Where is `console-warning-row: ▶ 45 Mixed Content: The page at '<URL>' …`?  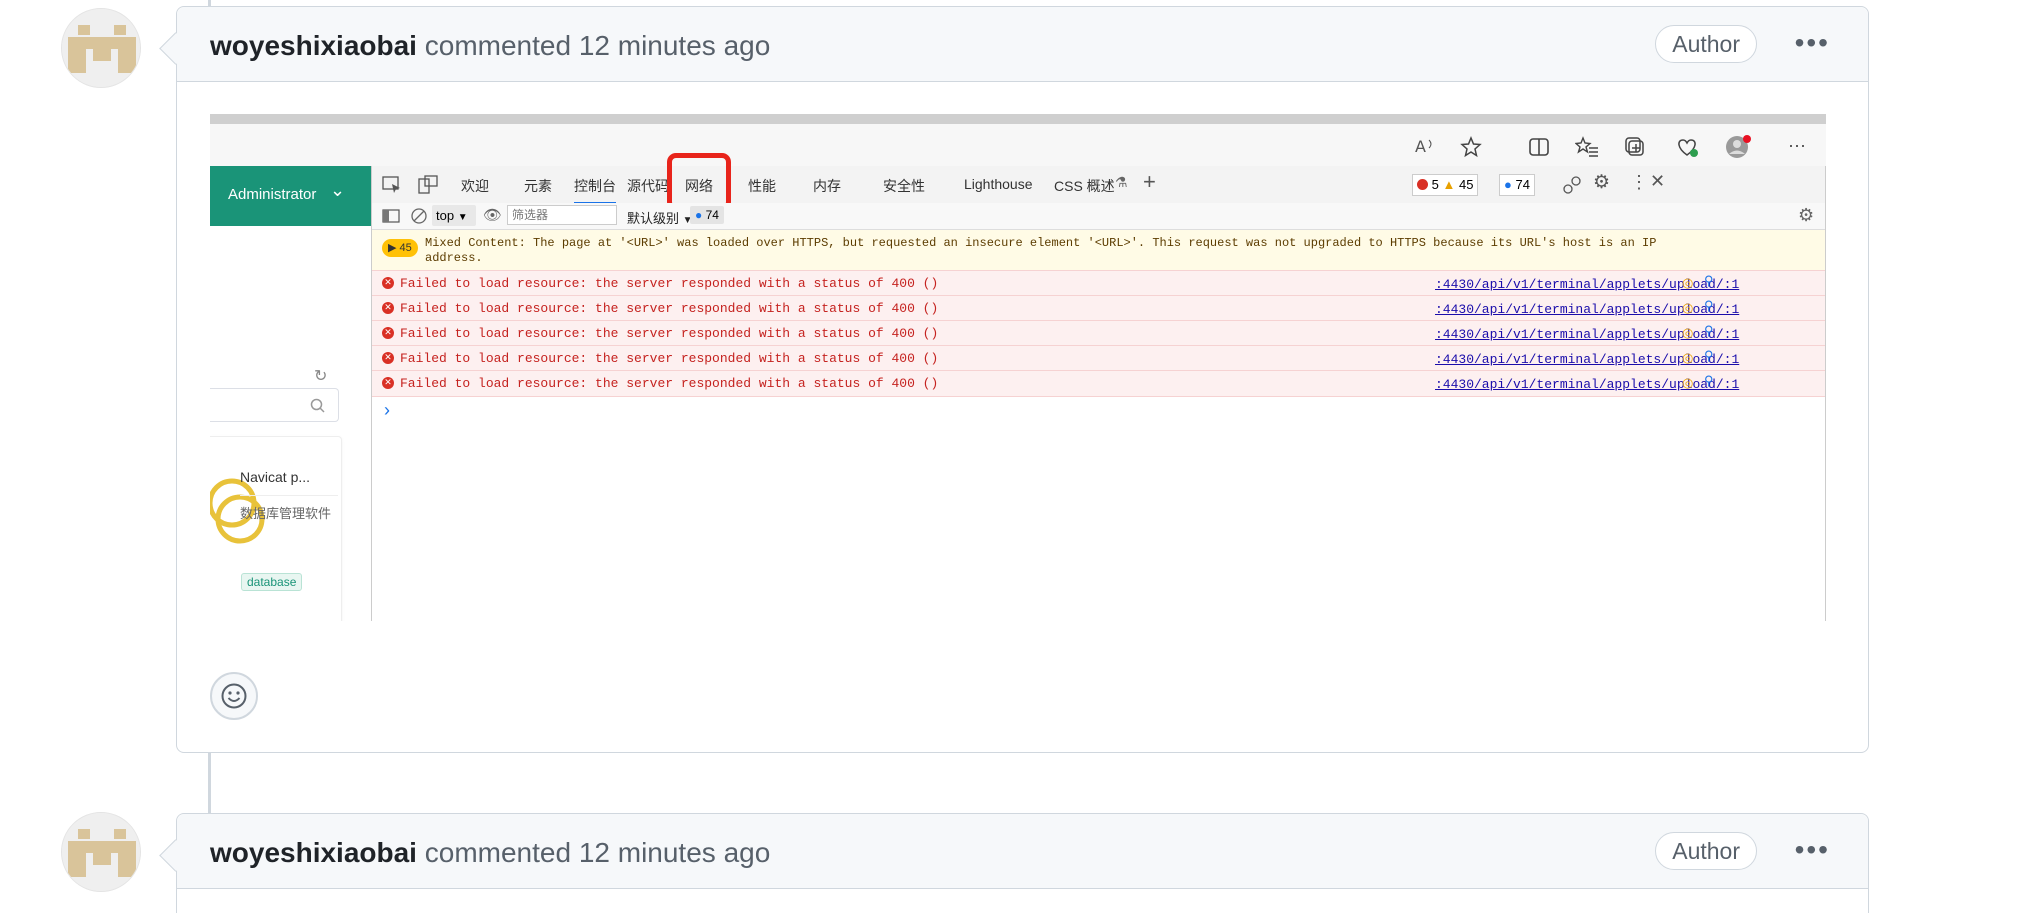
console-warning-row: ▶ 45 Mixed Content: The page at '<URL>' … is located at coordinates (1099, 250).